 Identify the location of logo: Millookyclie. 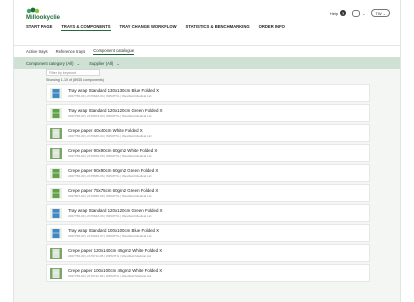
(43, 15).